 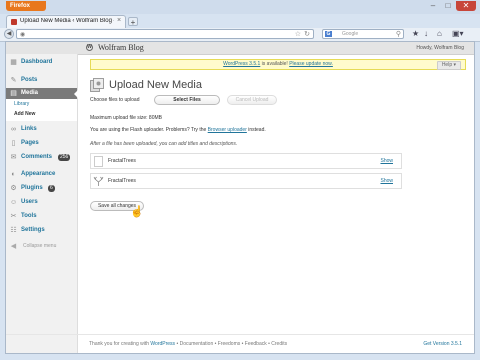 I want to click on help-button: Help ▾, so click(x=448, y=65).